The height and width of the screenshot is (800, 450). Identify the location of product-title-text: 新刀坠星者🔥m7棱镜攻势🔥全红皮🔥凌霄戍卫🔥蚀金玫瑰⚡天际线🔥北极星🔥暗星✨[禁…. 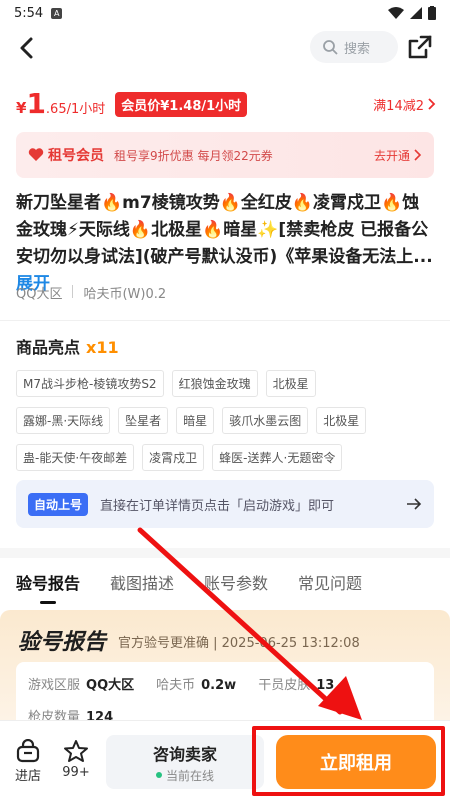
(224, 230).